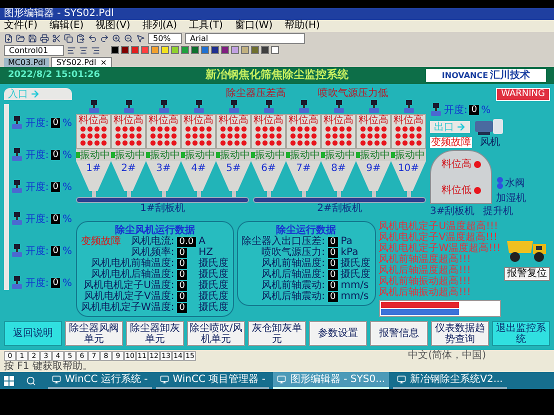  I want to click on document-tab: MC03.Pdl, so click(27, 62).